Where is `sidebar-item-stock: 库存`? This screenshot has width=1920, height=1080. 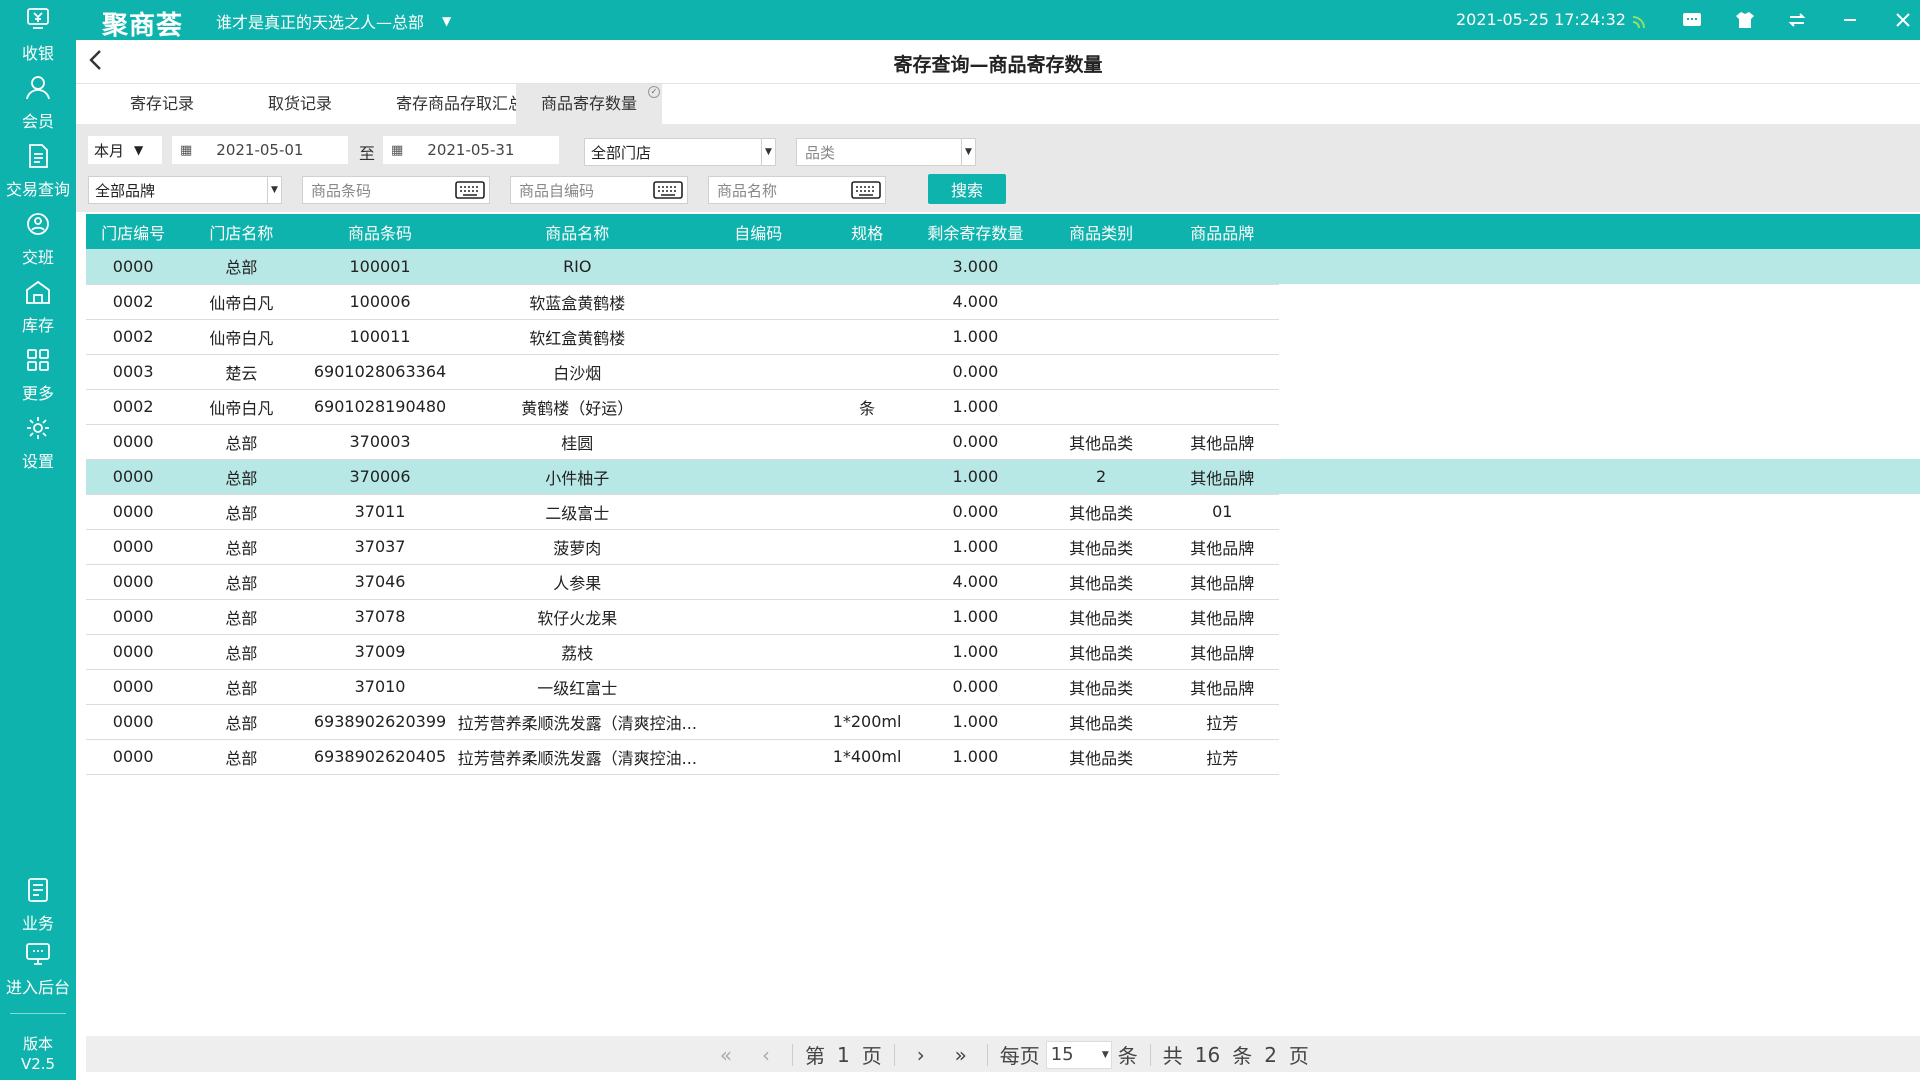 sidebar-item-stock: 库存 is located at coordinates (38, 308).